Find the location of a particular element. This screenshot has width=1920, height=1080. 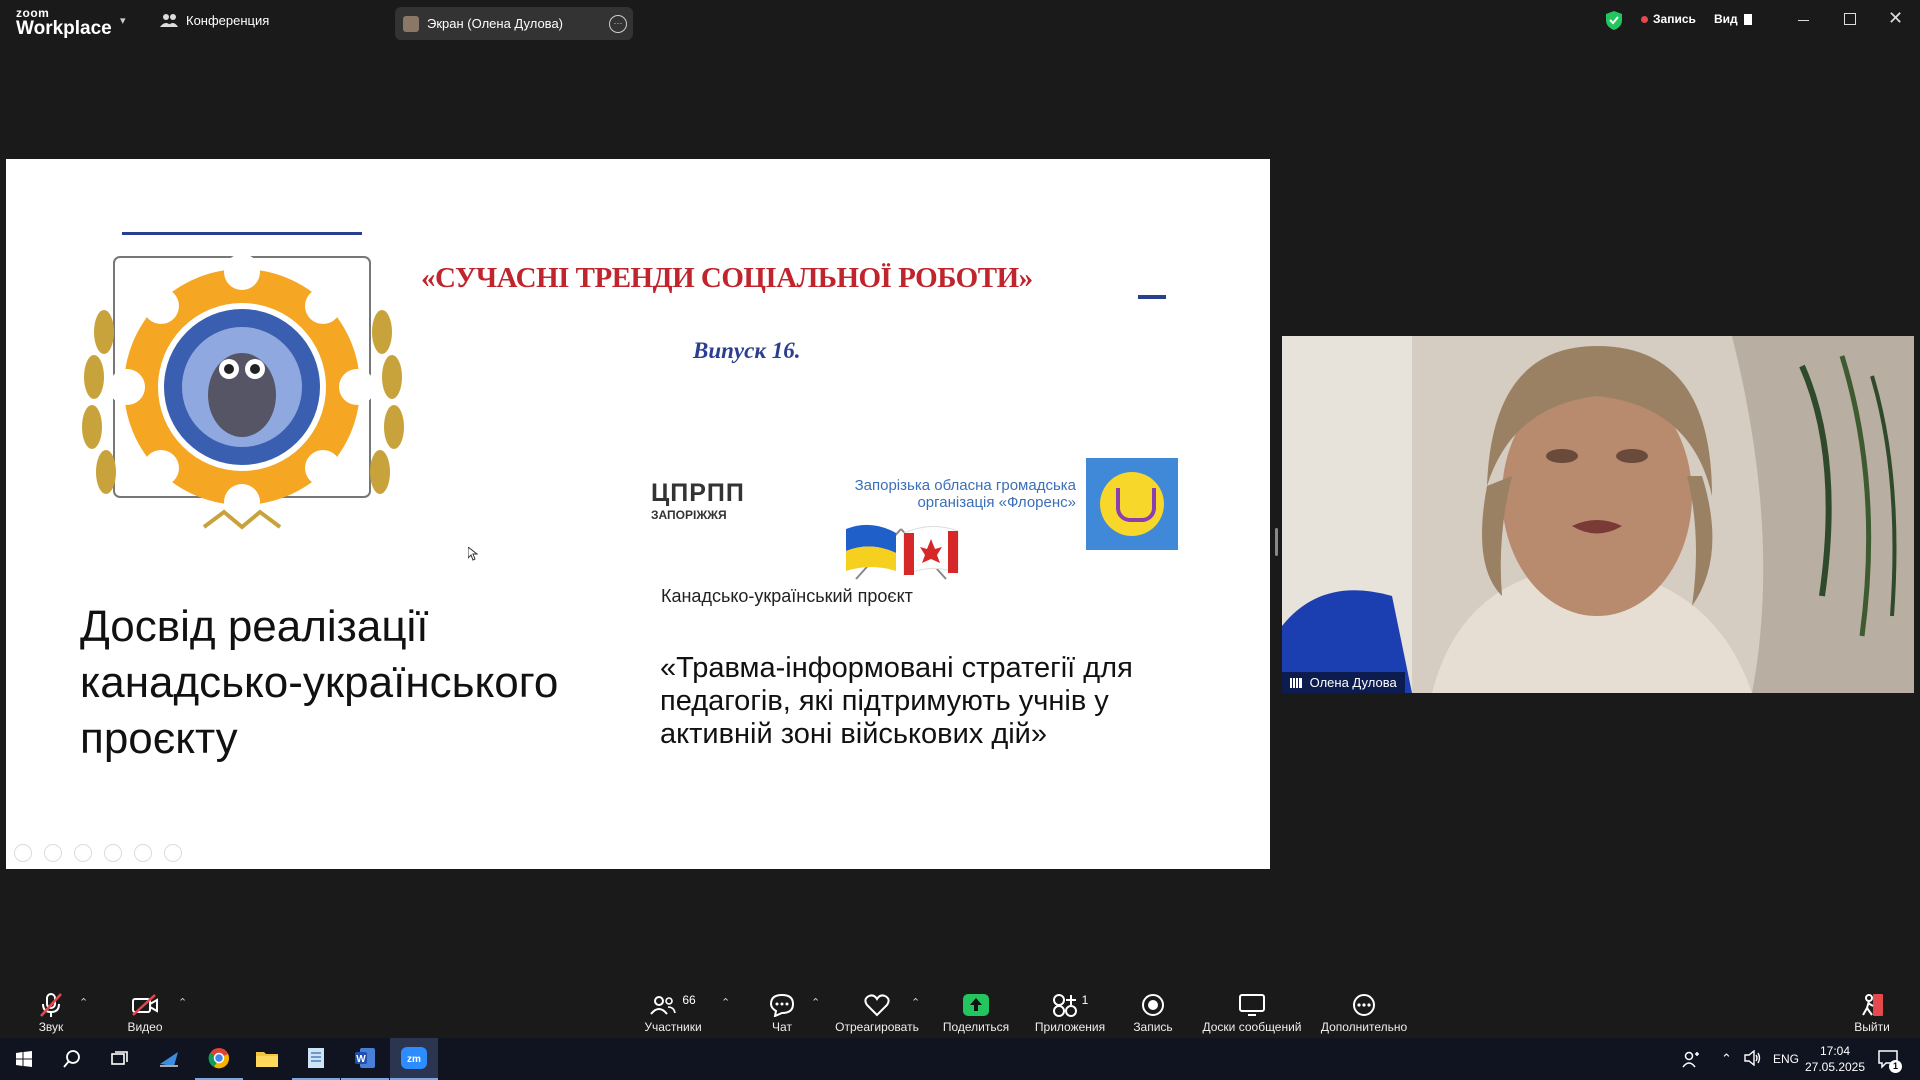

pen-icon is located at coordinates (83, 853).